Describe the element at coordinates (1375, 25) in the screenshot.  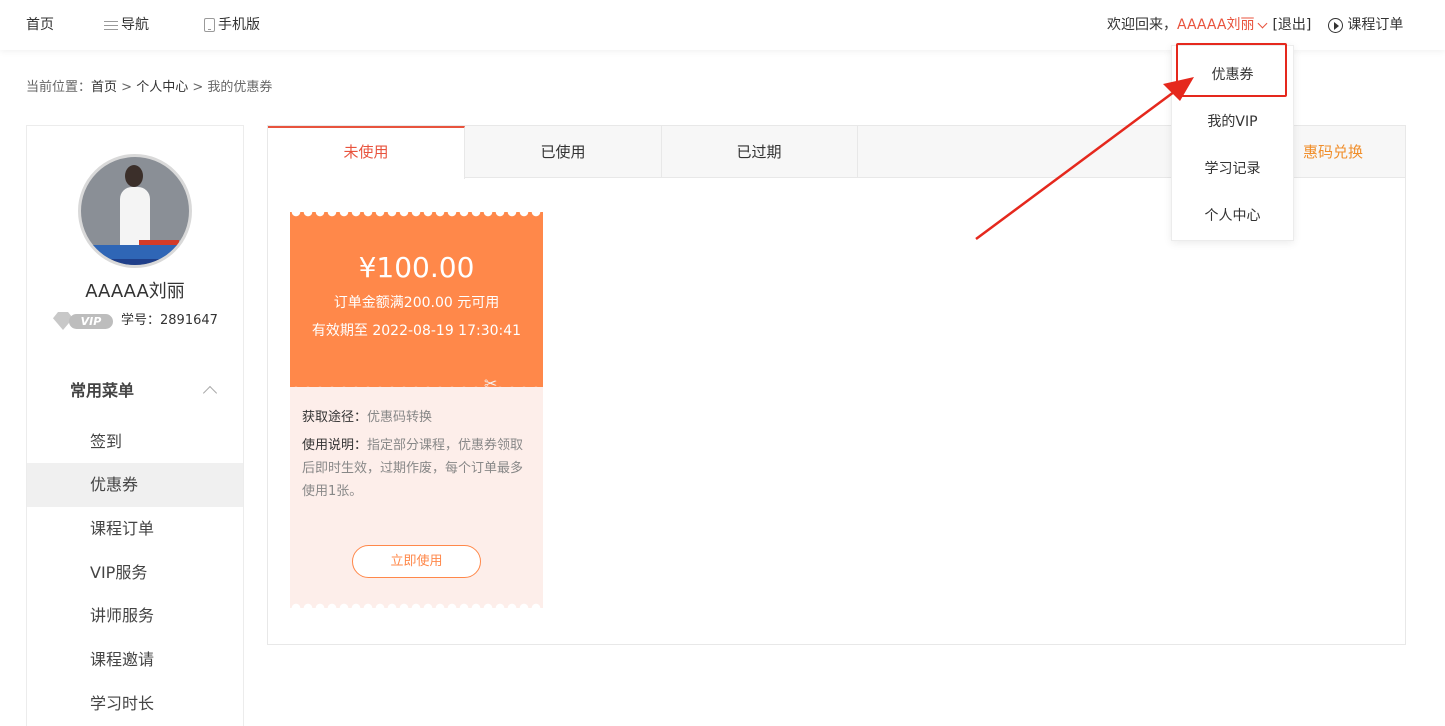
I see `course-orders-label: 课程订单` at that location.